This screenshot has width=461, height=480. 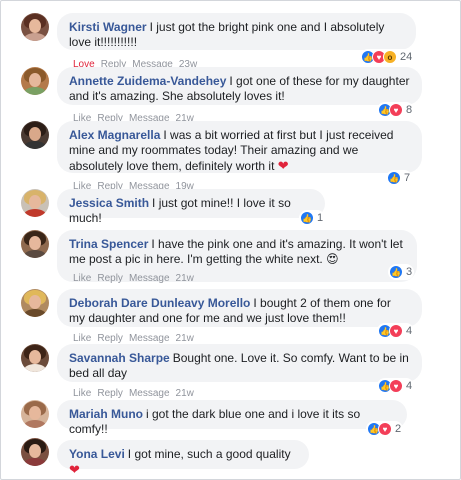 I want to click on reaction-summary: 👍 3, so click(x=401, y=272).